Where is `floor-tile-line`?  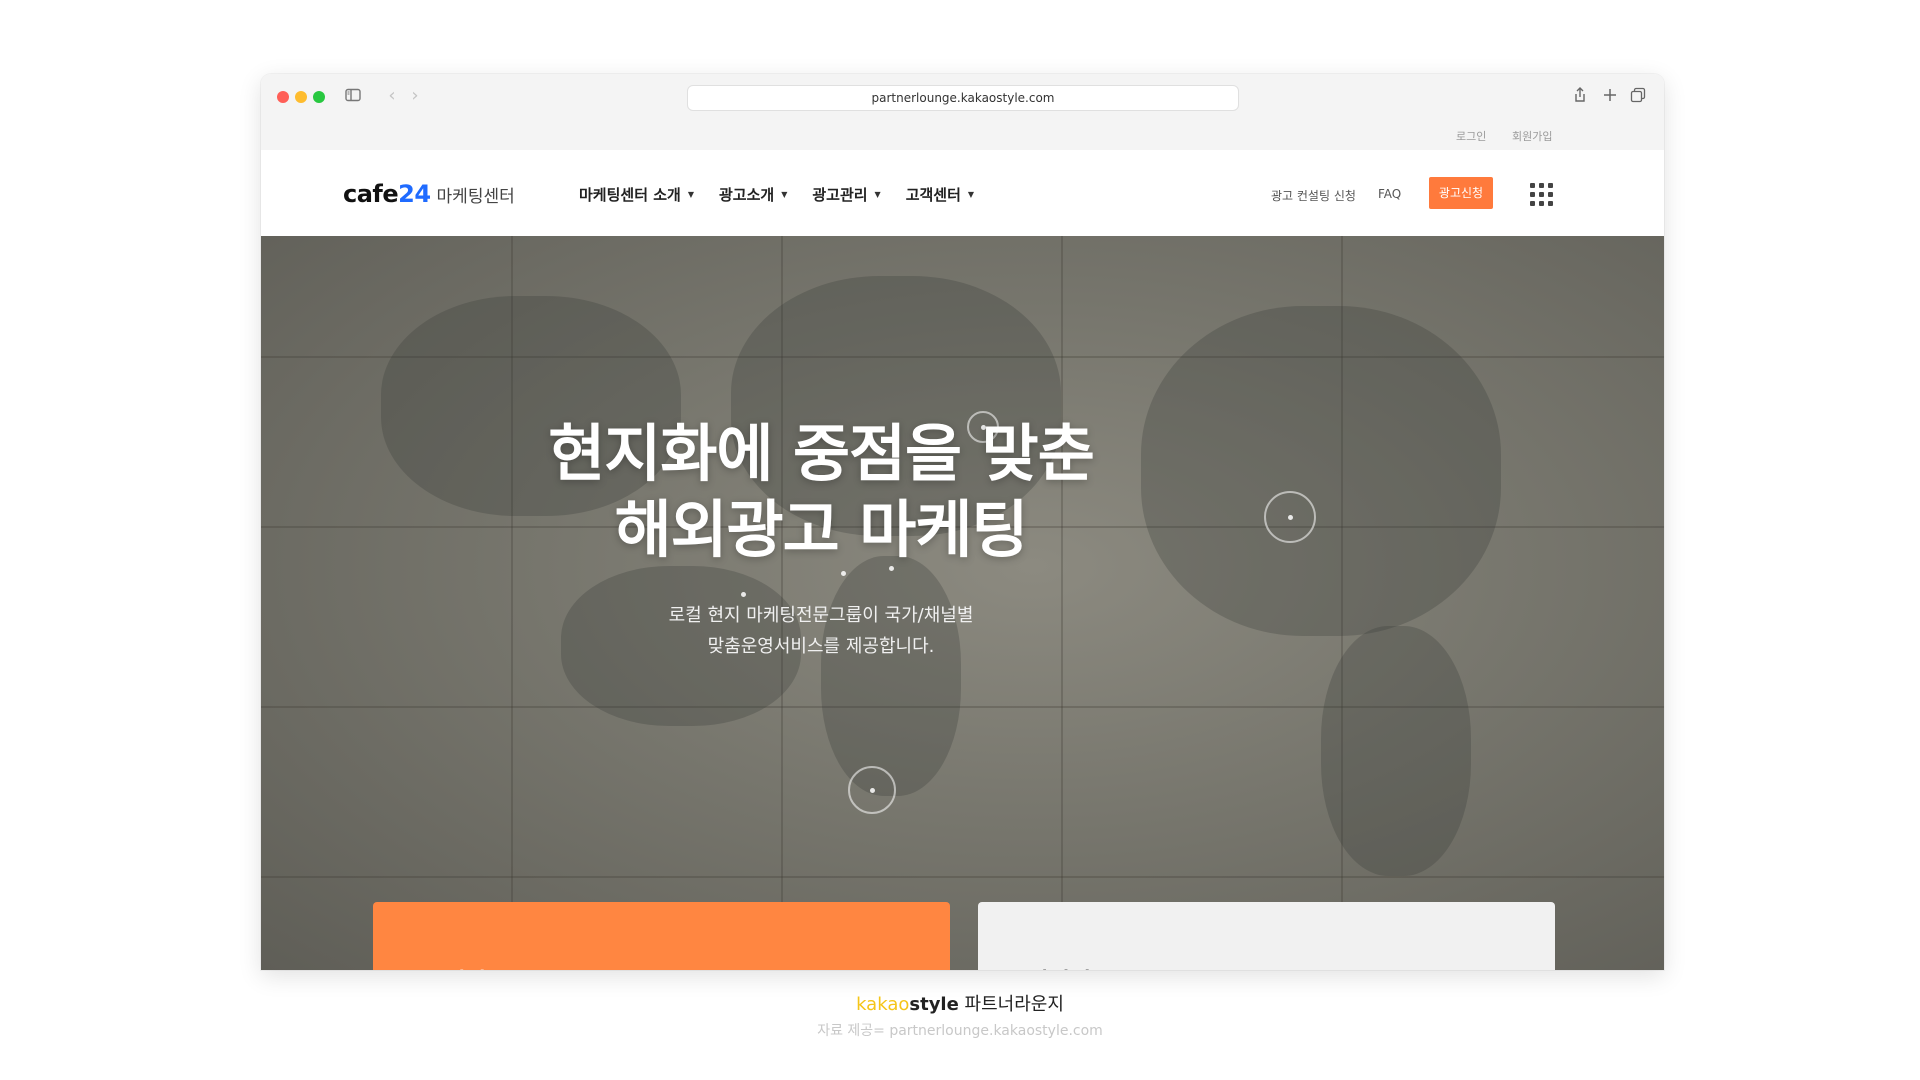
floor-tile-line is located at coordinates (962, 877).